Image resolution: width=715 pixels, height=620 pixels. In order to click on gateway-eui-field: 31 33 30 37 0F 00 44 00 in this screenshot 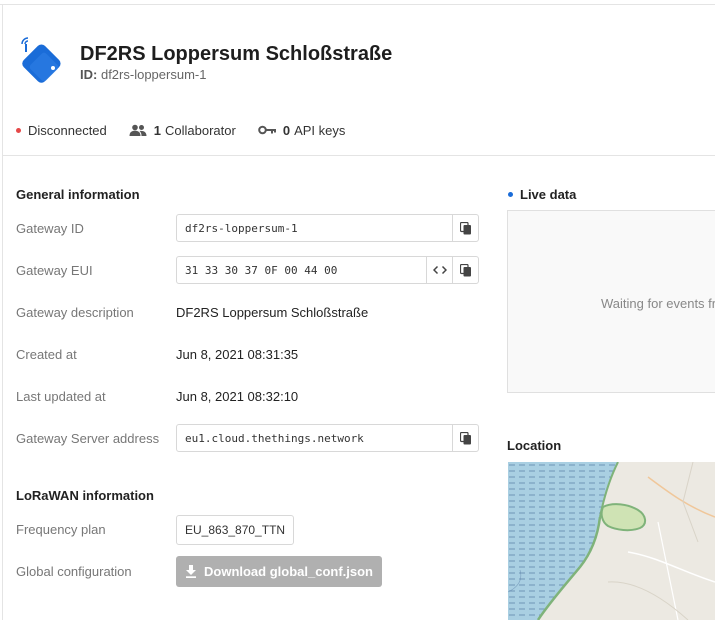, I will do `click(327, 270)`.